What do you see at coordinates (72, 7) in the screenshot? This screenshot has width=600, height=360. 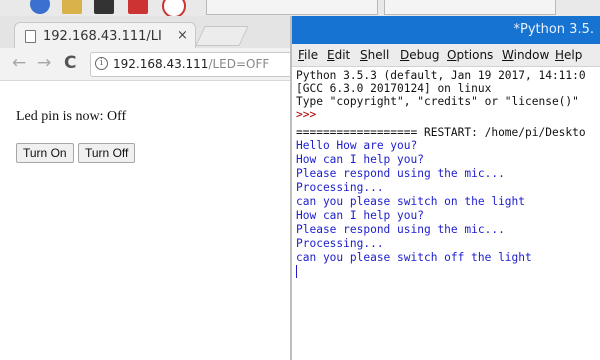 I see `file-manager-icon` at bounding box center [72, 7].